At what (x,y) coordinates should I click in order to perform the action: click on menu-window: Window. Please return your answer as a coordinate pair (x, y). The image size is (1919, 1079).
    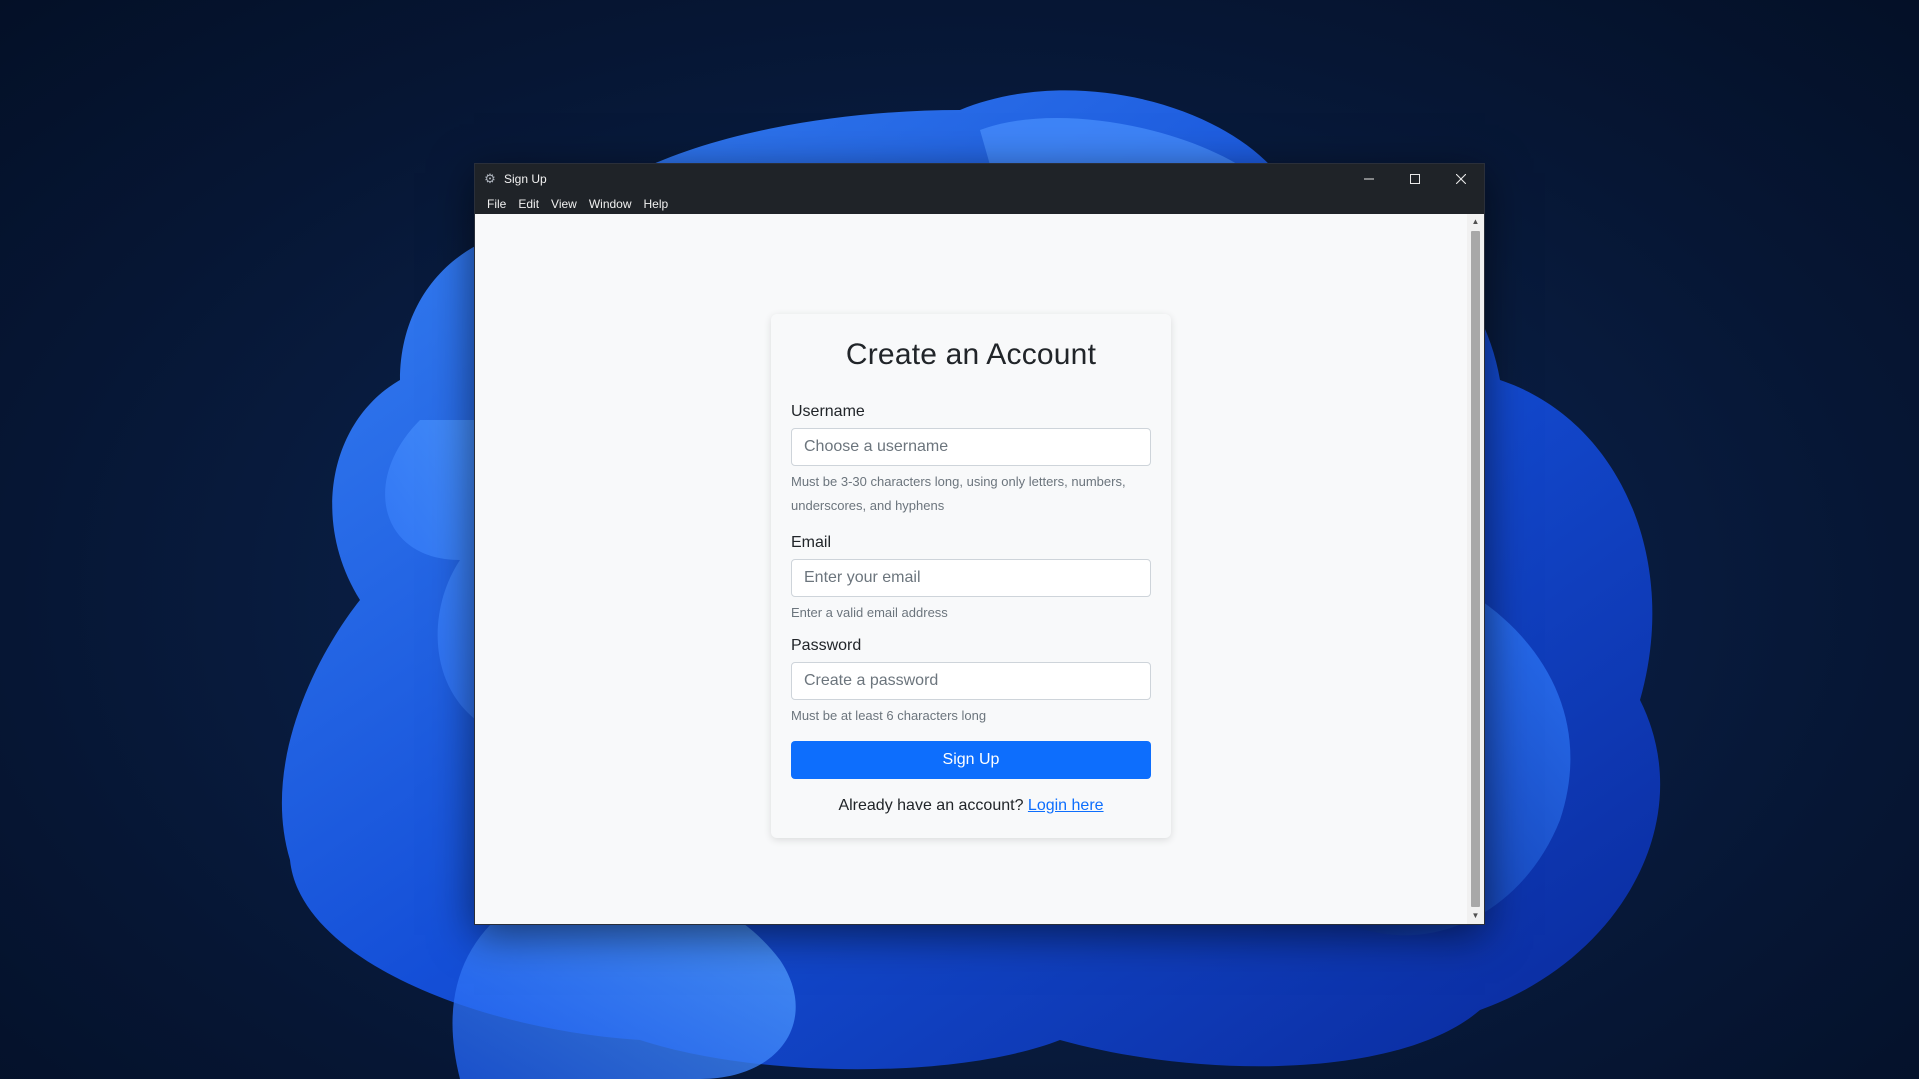
    Looking at the image, I should click on (610, 204).